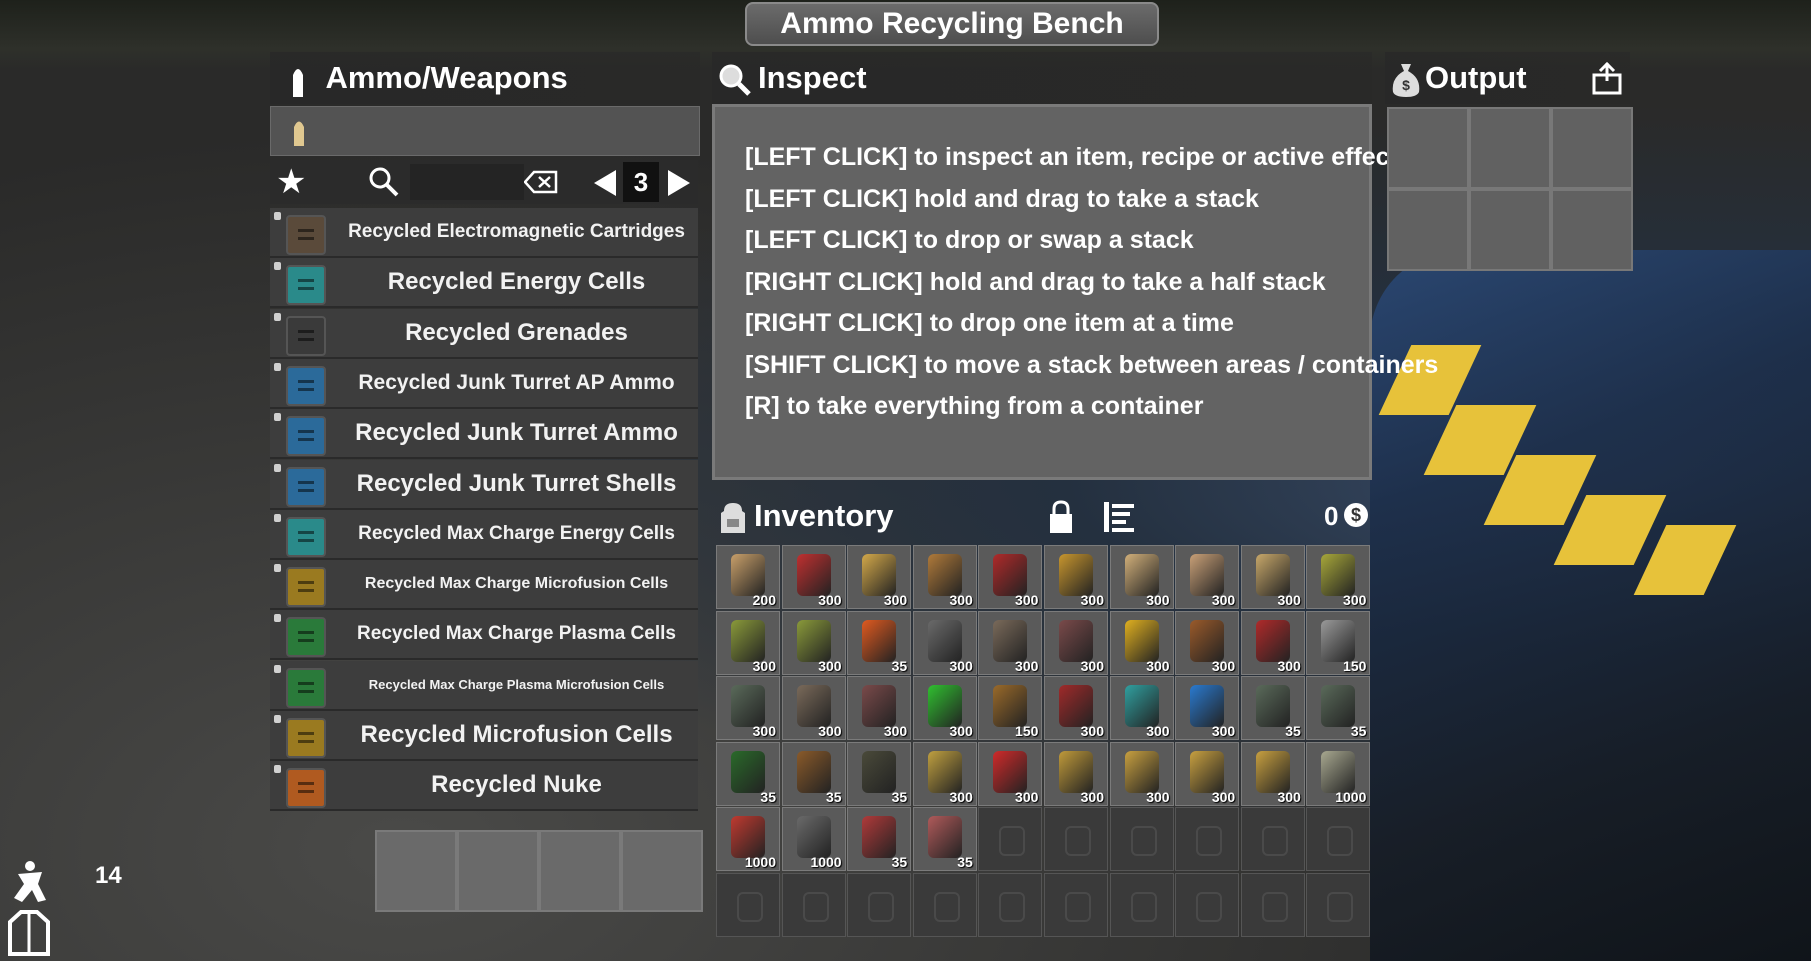 Image resolution: width=1811 pixels, height=961 pixels. I want to click on inventory-slot: 200, so click(748, 577).